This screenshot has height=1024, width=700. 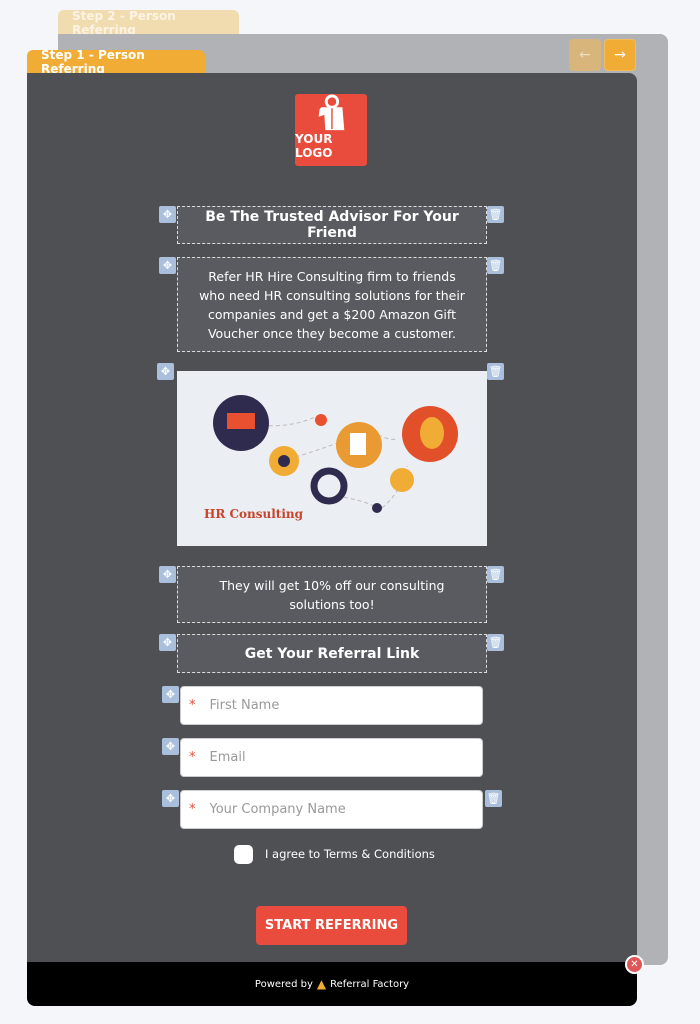 I want to click on logo-text: YOUR LOGO, so click(x=314, y=146).